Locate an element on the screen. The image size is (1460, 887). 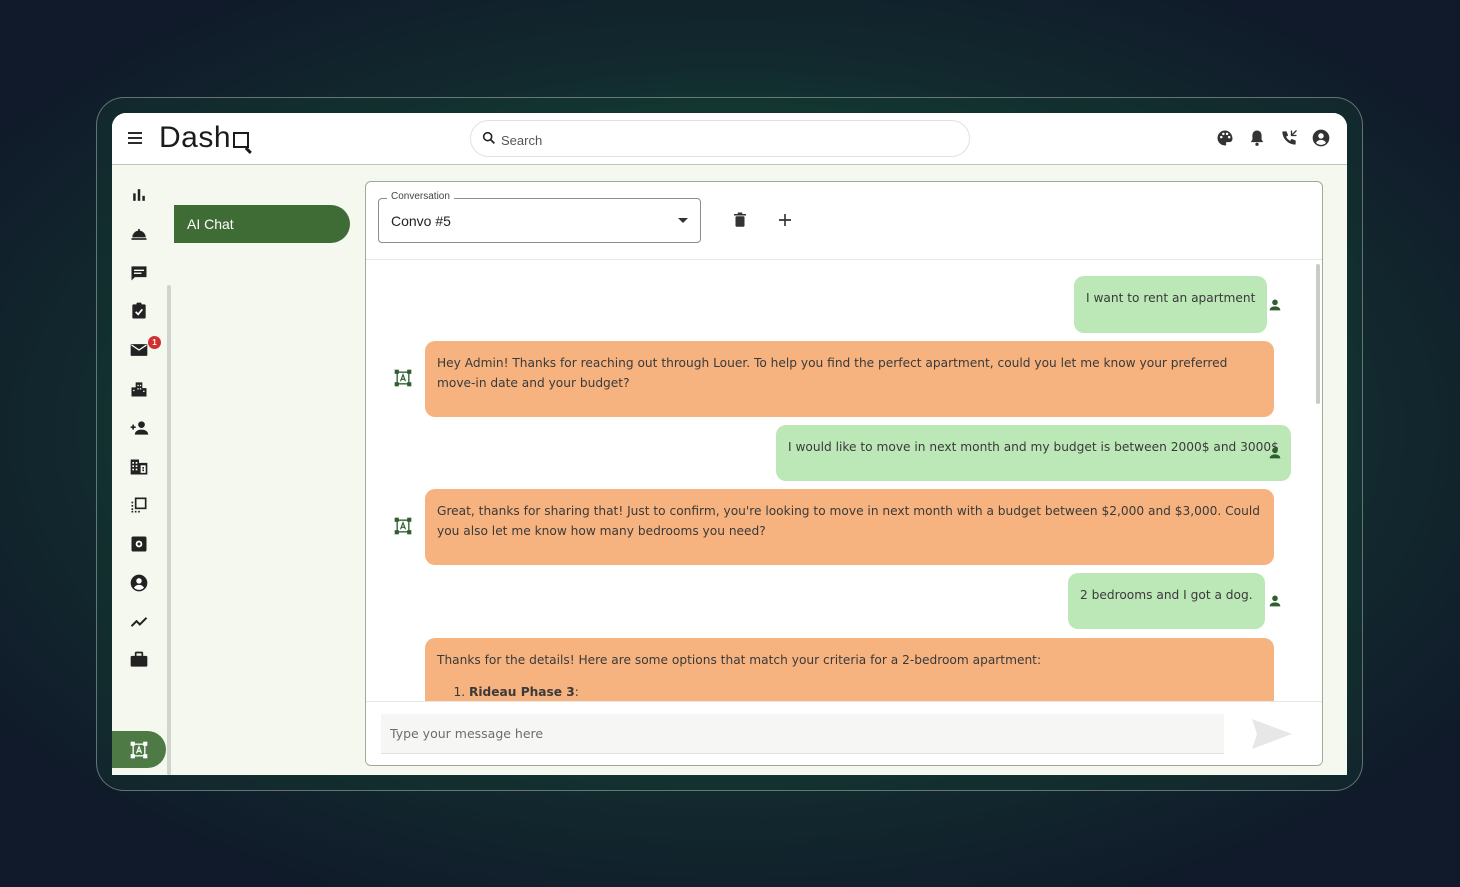
top-bar: Dash is located at coordinates (729, 139).